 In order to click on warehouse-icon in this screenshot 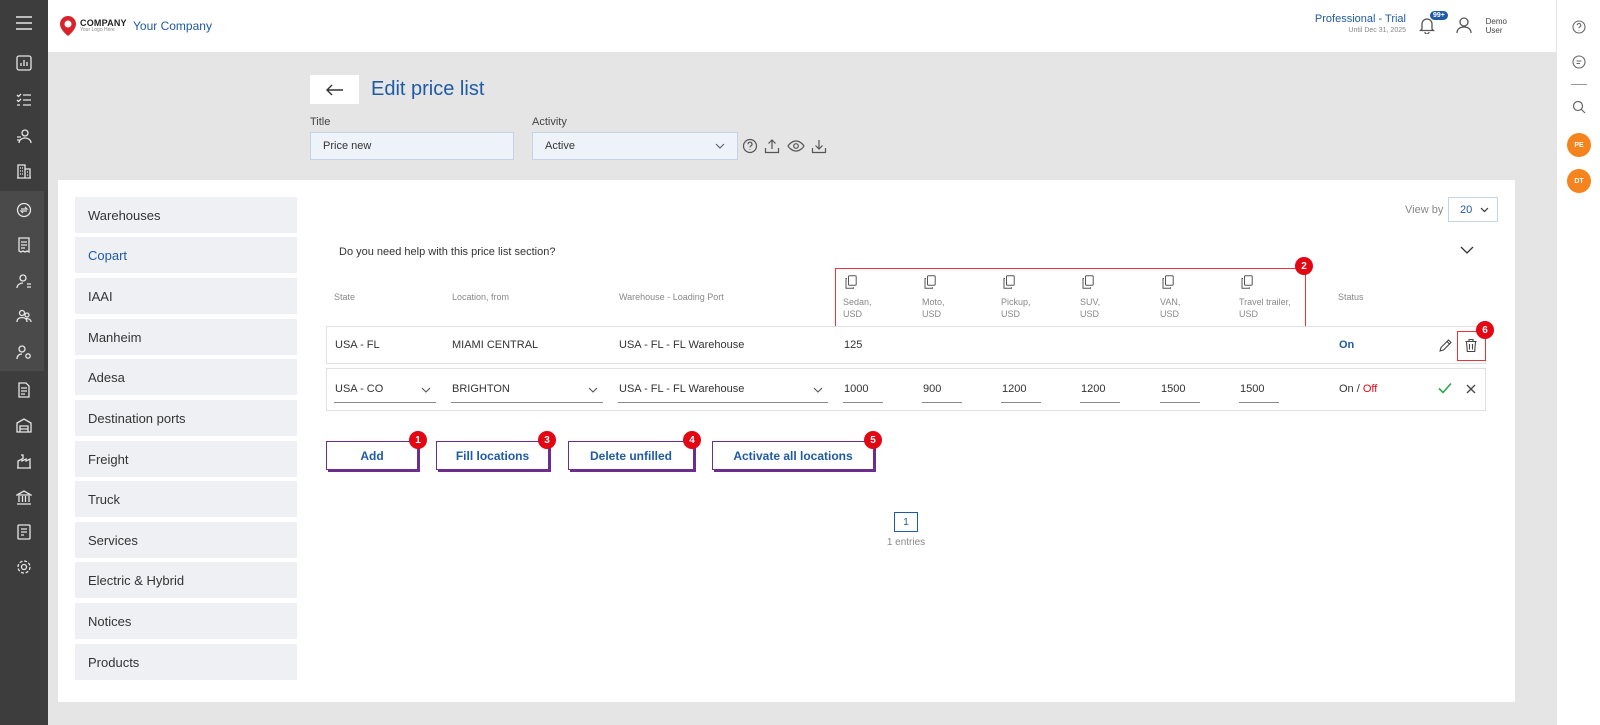, I will do `click(24, 425)`.